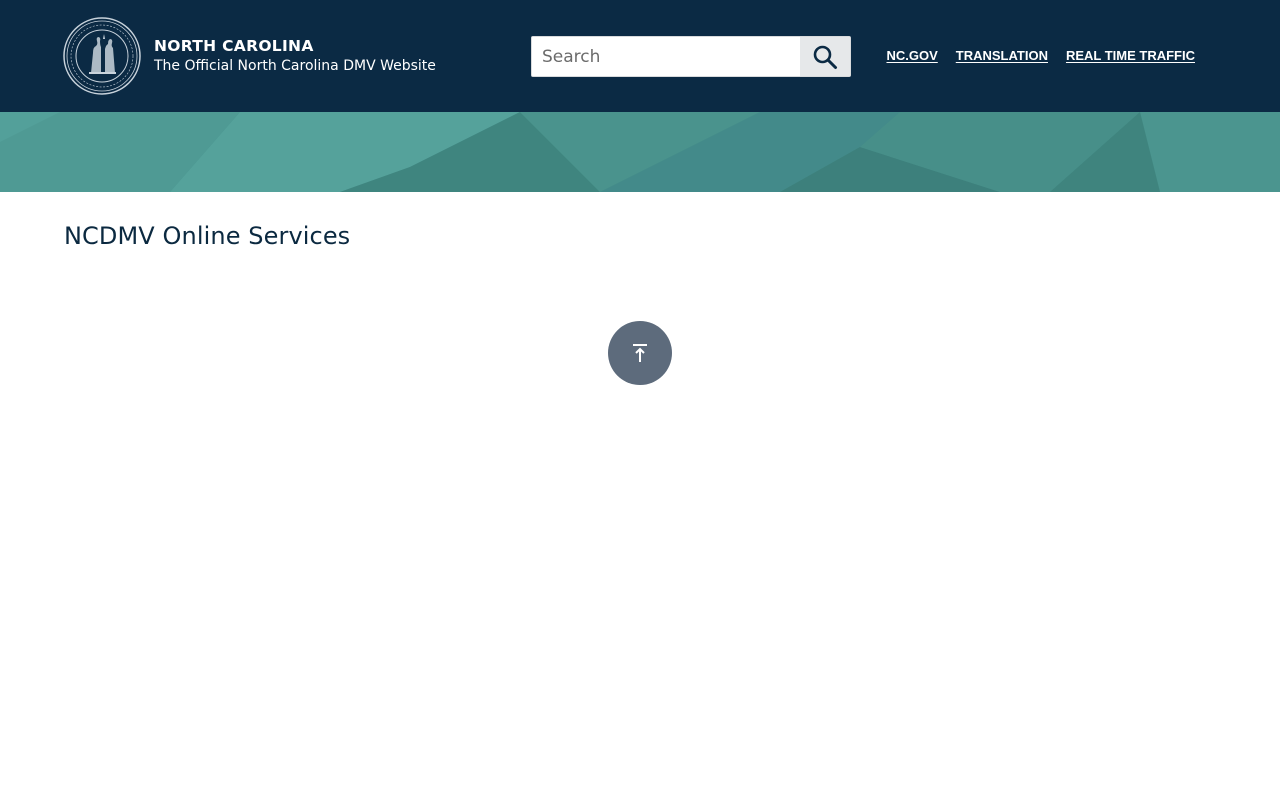  I want to click on hero-banner, so click(640, 152).